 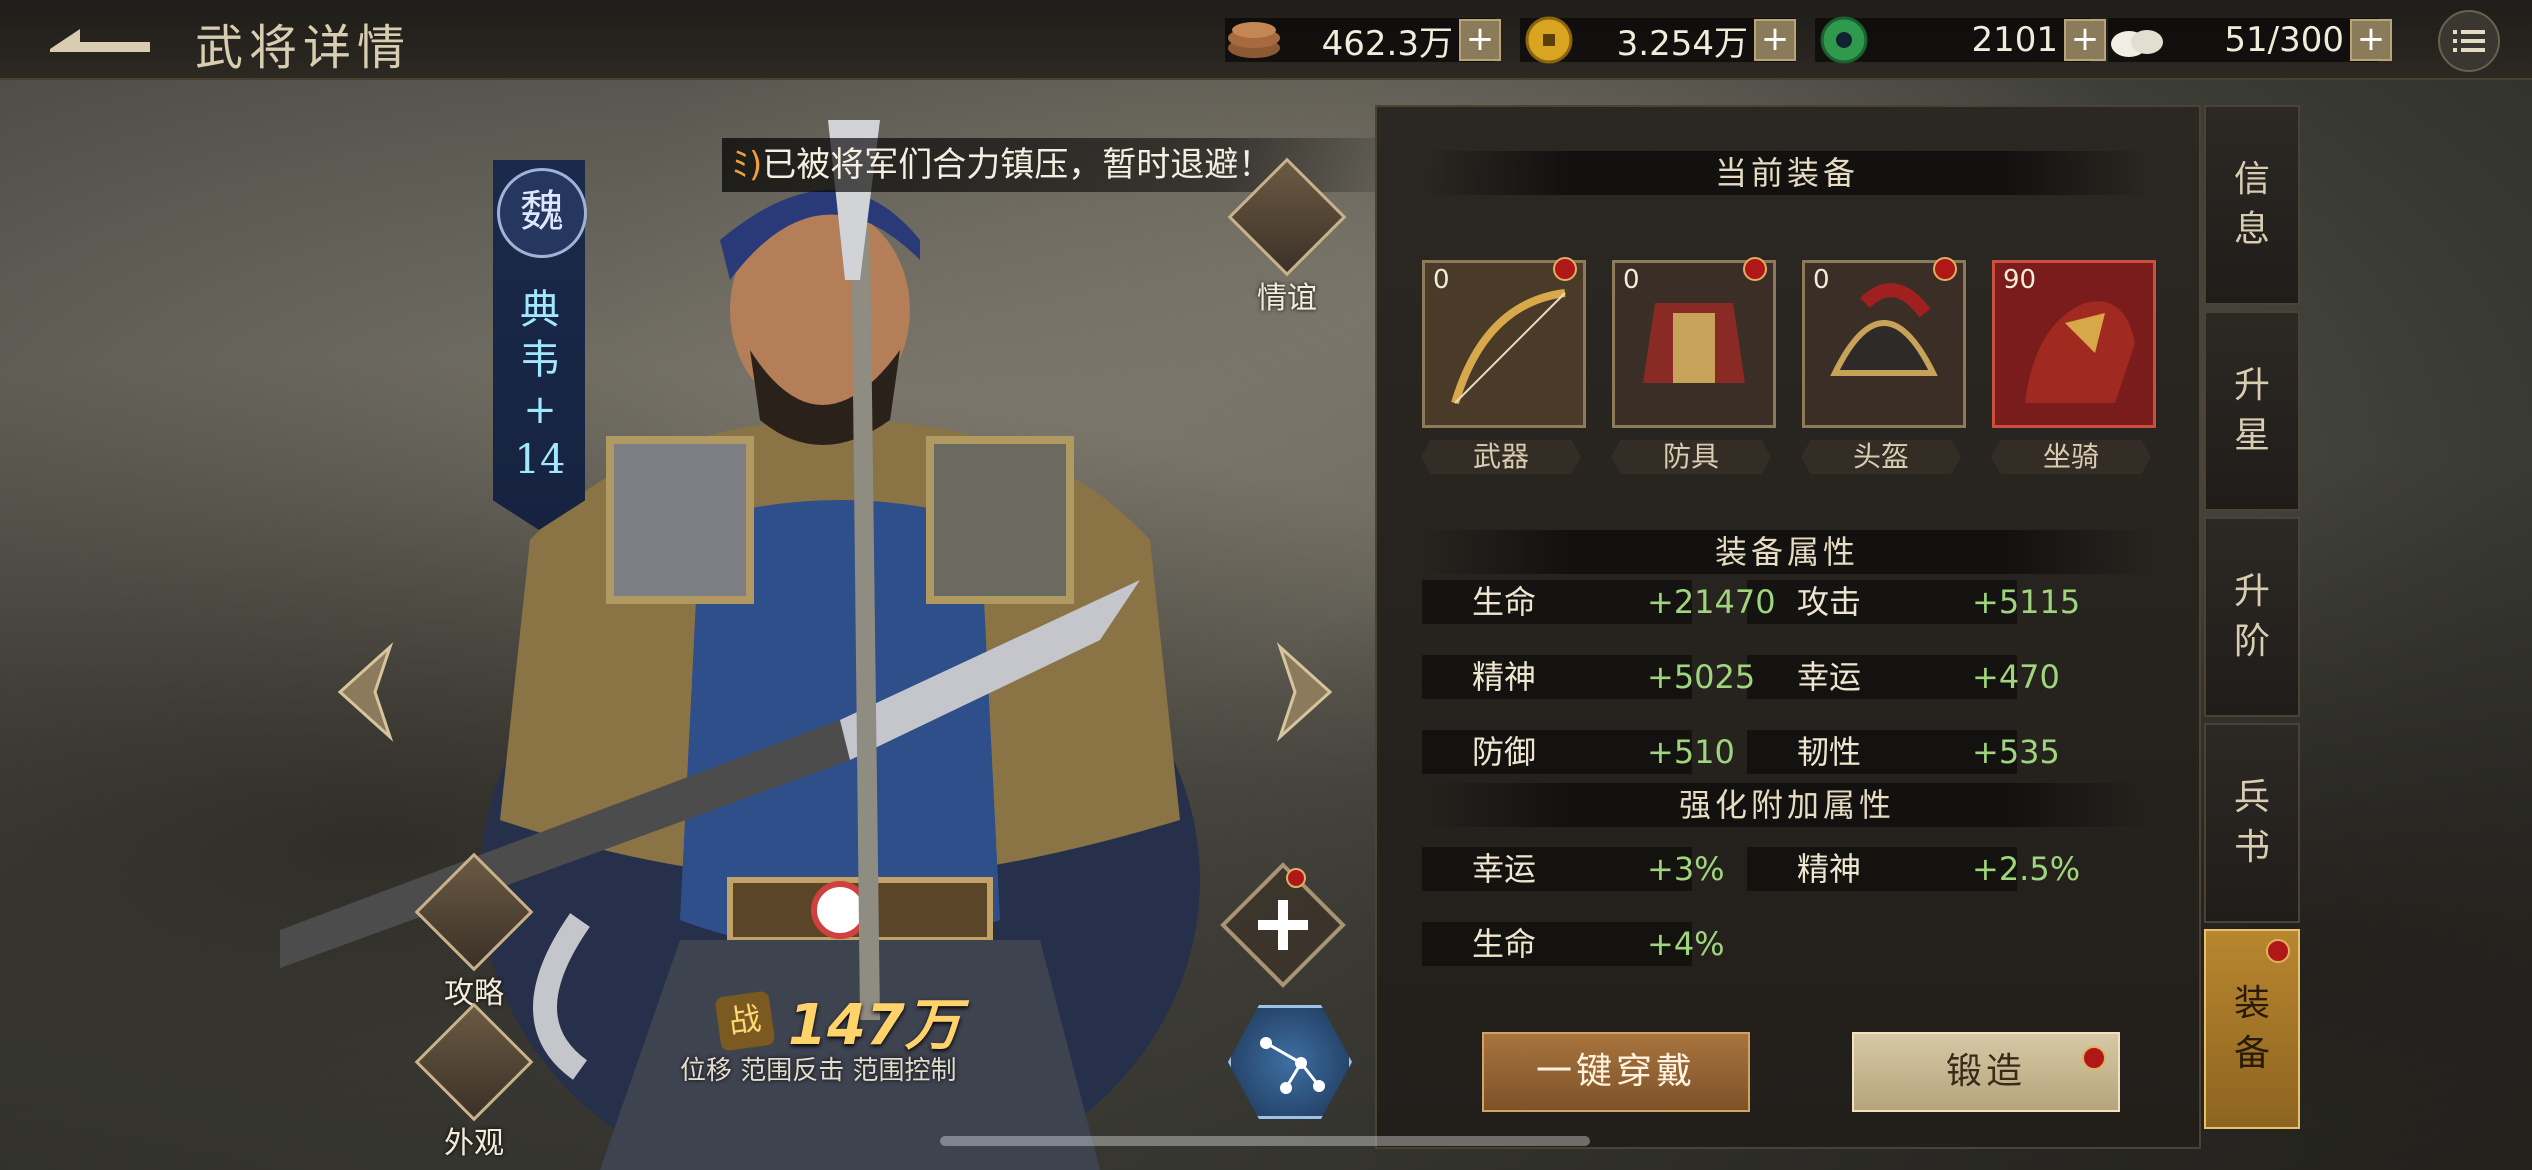 I want to click on add-jade-button: +, so click(x=2085, y=40).